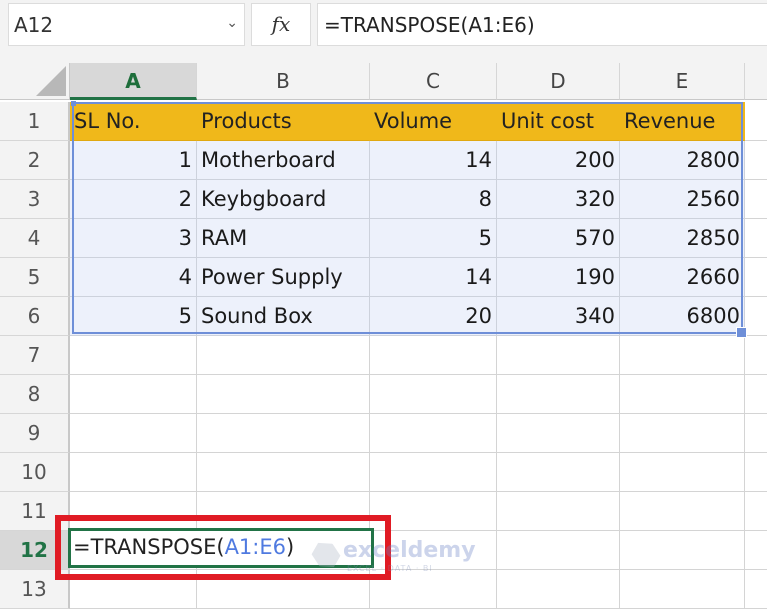 This screenshot has height=609, width=767. What do you see at coordinates (682, 316) in the screenshot?
I see `cell-e6: 6800` at bounding box center [682, 316].